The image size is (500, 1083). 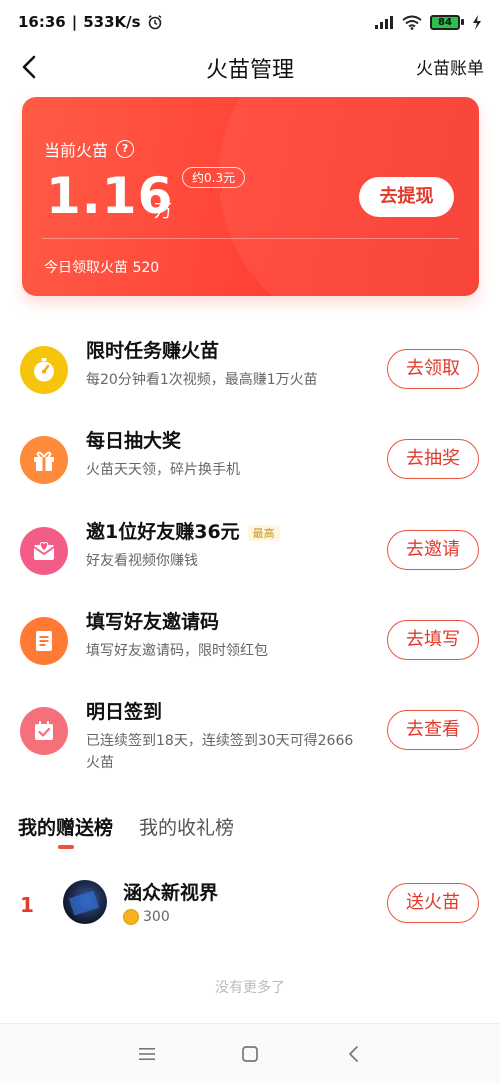 What do you see at coordinates (44, 370) in the screenshot?
I see `stopwatch-icon` at bounding box center [44, 370].